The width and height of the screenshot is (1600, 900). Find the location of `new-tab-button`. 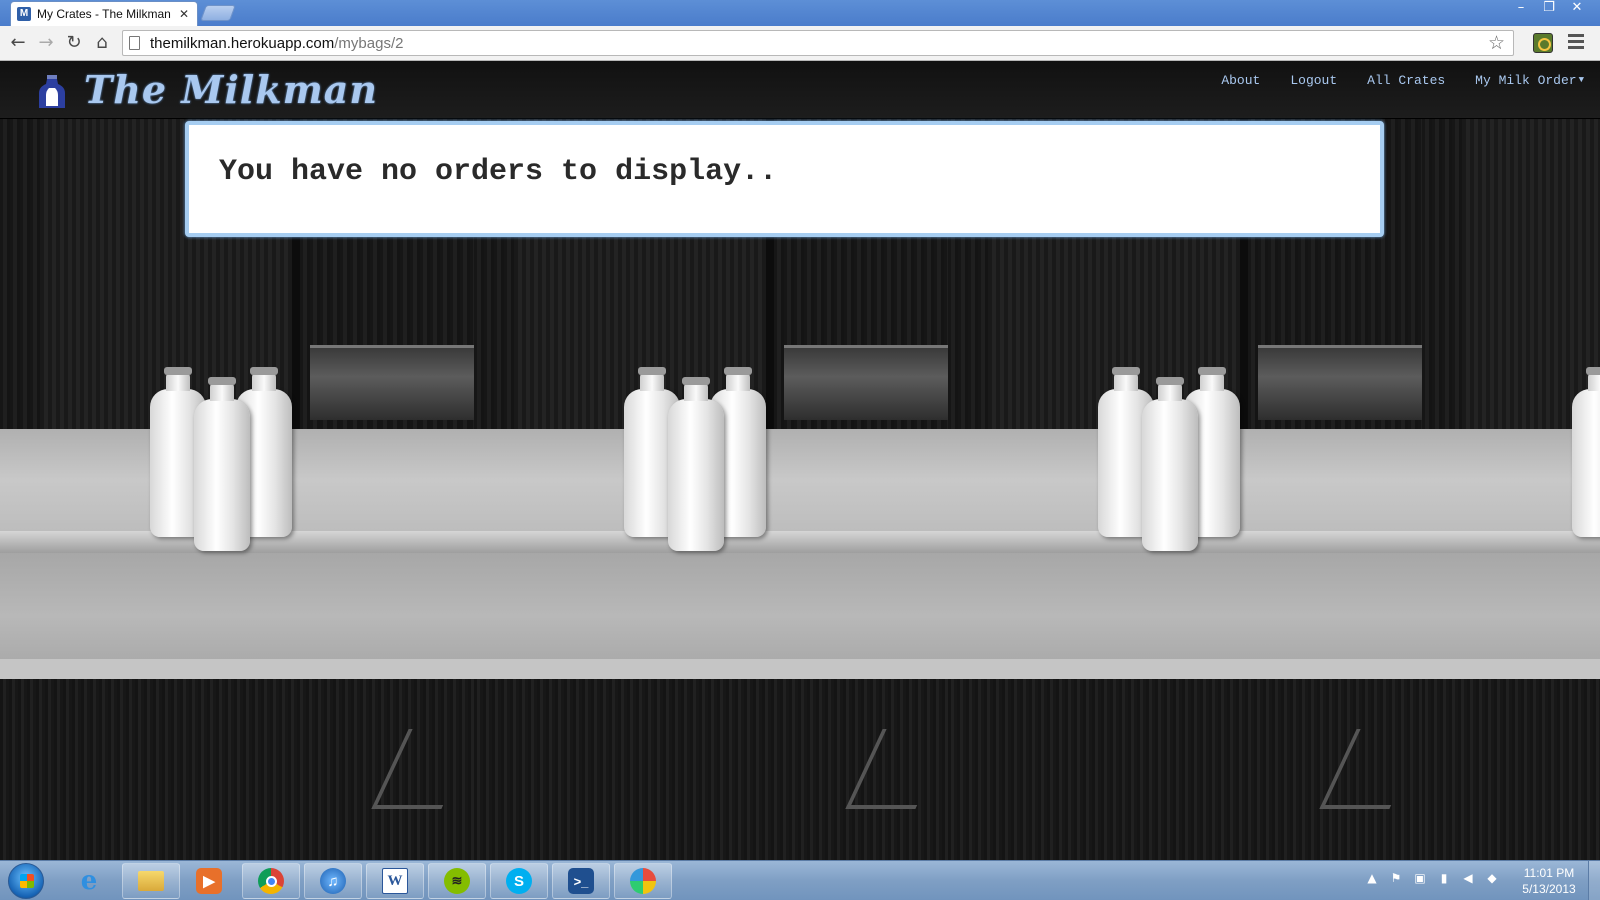

new-tab-button is located at coordinates (218, 13).